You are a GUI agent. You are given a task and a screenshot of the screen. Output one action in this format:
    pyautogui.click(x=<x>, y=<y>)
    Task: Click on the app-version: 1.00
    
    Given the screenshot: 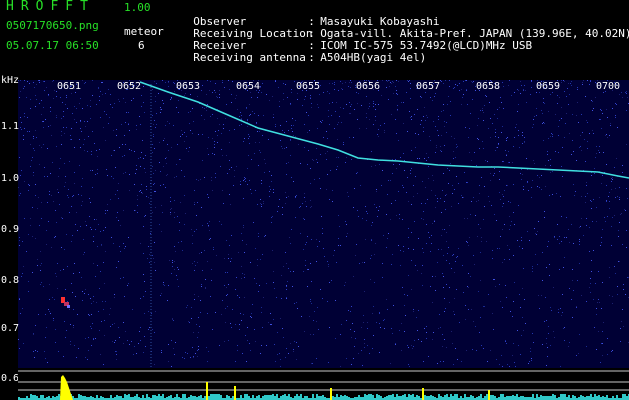 What is the action you would take?
    pyautogui.click(x=137, y=7)
    